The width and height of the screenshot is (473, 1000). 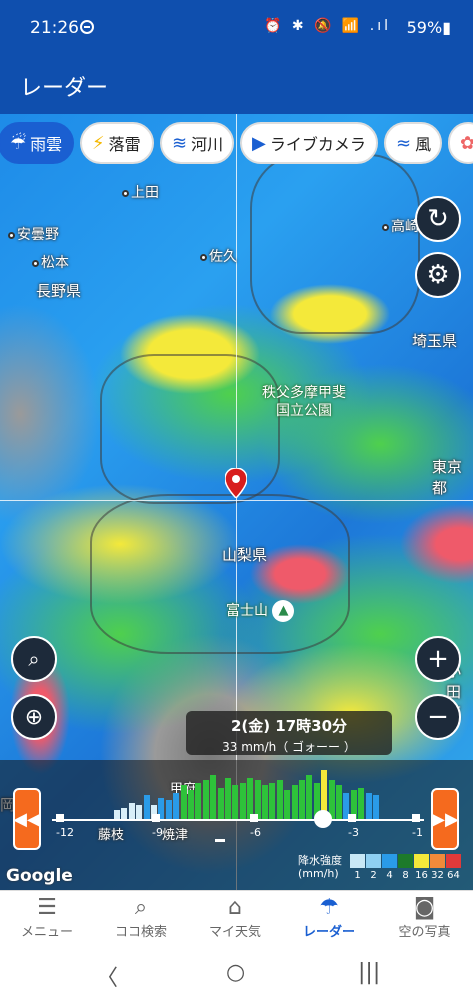 What do you see at coordinates (50, 262) in the screenshot?
I see `place-label: 松本` at bounding box center [50, 262].